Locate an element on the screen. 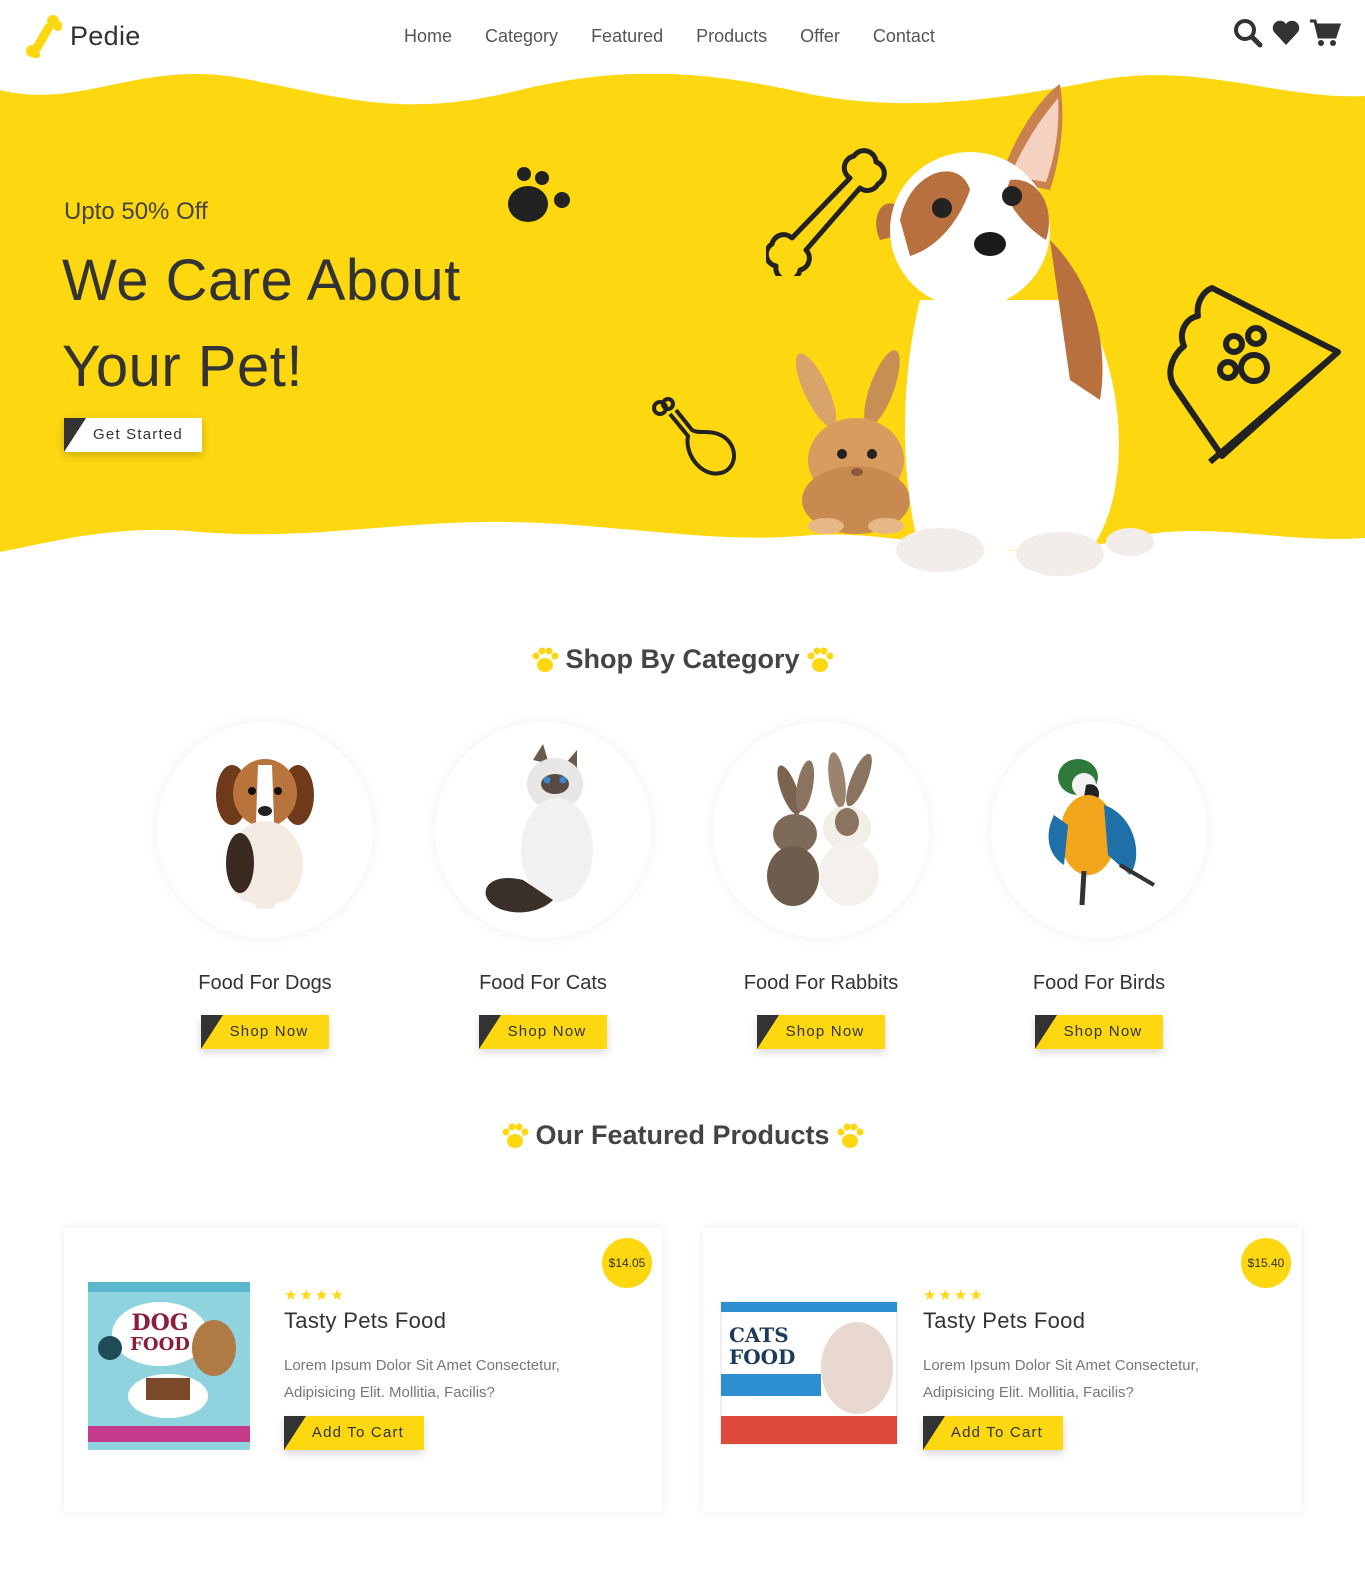 The width and height of the screenshot is (1365, 1569). heart-icon is located at coordinates (1286, 33).